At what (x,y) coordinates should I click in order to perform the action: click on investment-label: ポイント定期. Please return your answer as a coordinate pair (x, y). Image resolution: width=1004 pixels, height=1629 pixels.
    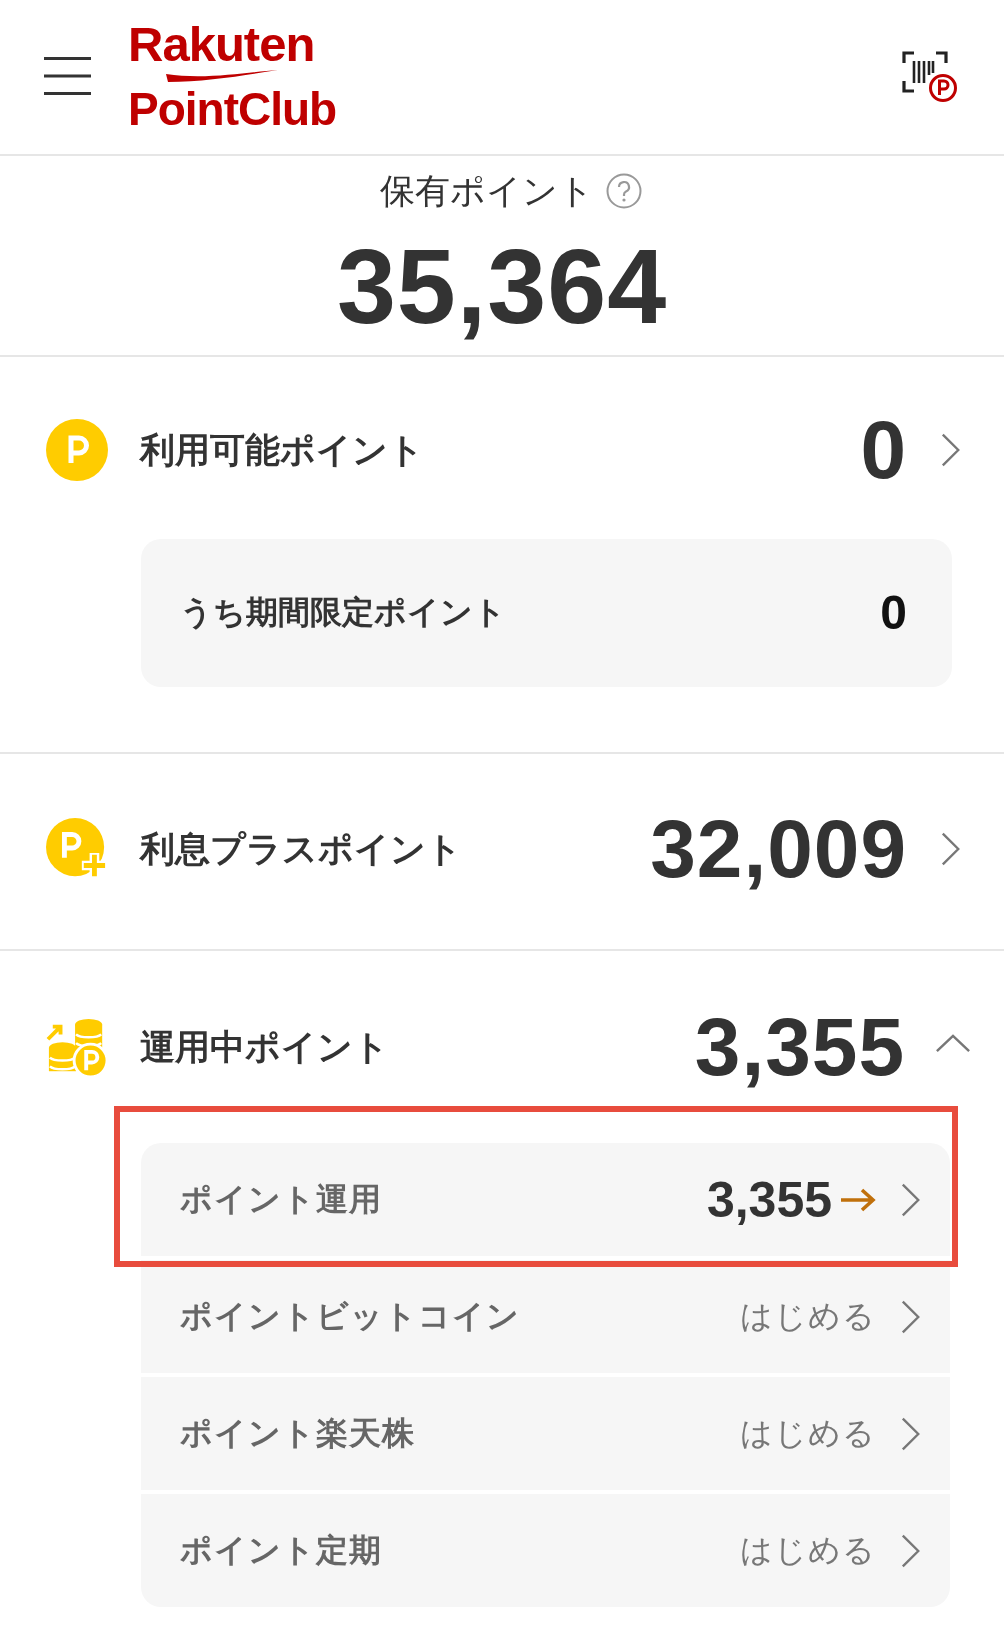
    Looking at the image, I should click on (281, 1550).